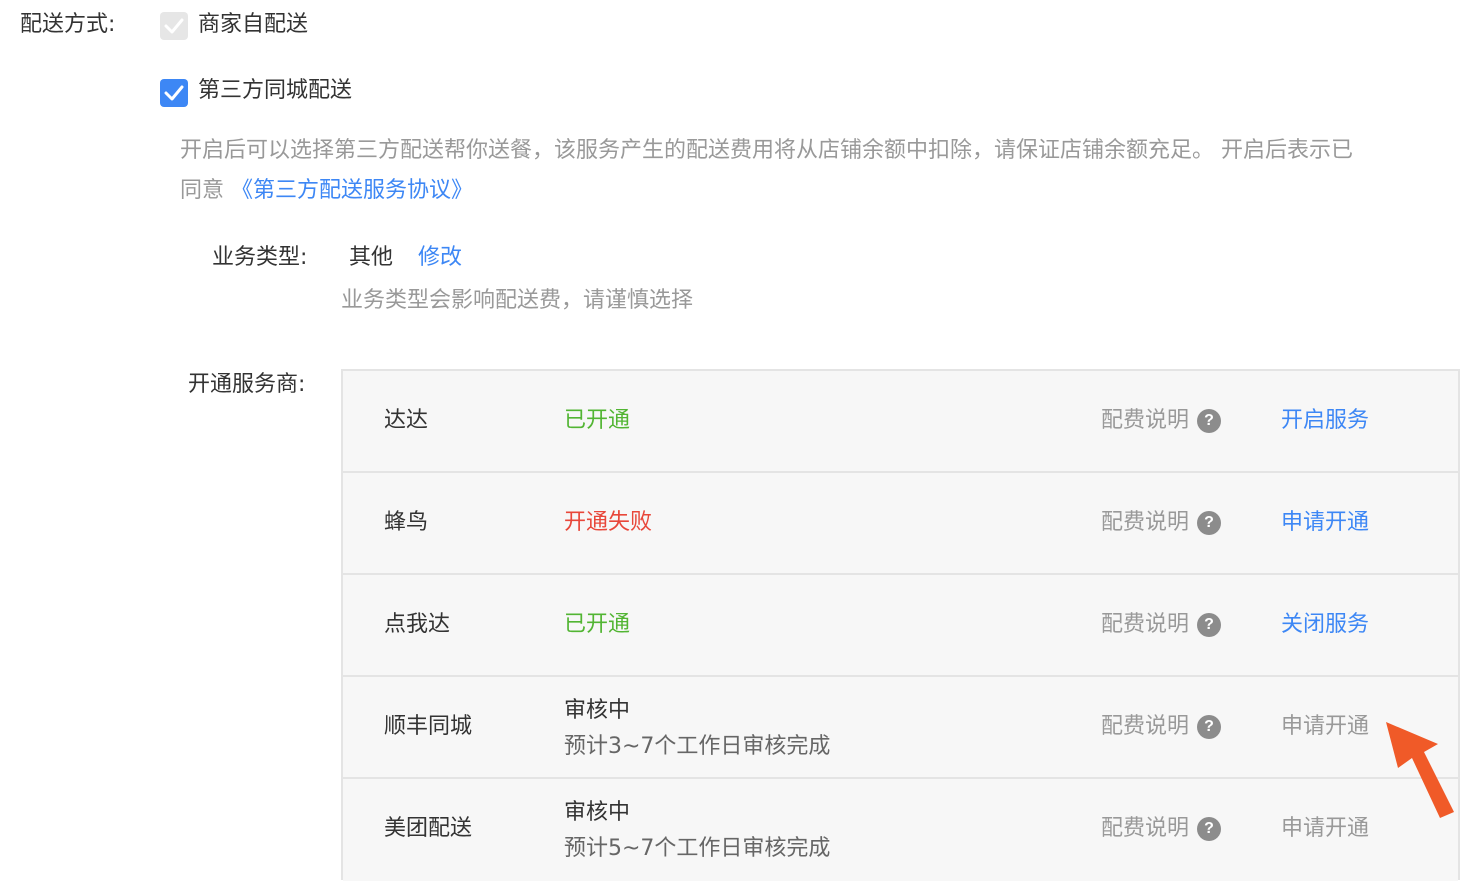 The width and height of the screenshot is (1484, 882). I want to click on provider-status: 审核中 预计3~7个工作日审核完成, so click(697, 729).